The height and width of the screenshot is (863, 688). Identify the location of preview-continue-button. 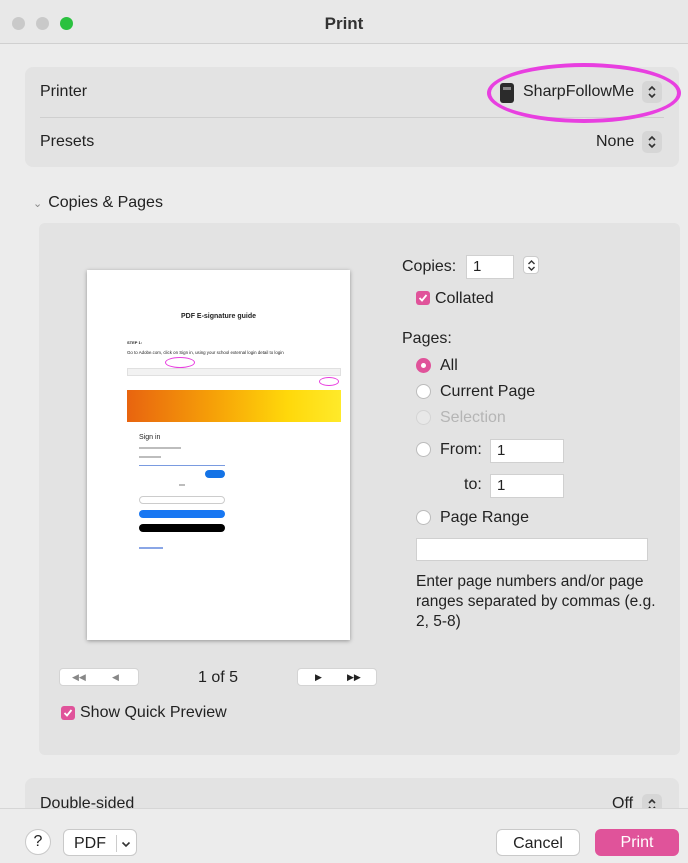
(215, 474).